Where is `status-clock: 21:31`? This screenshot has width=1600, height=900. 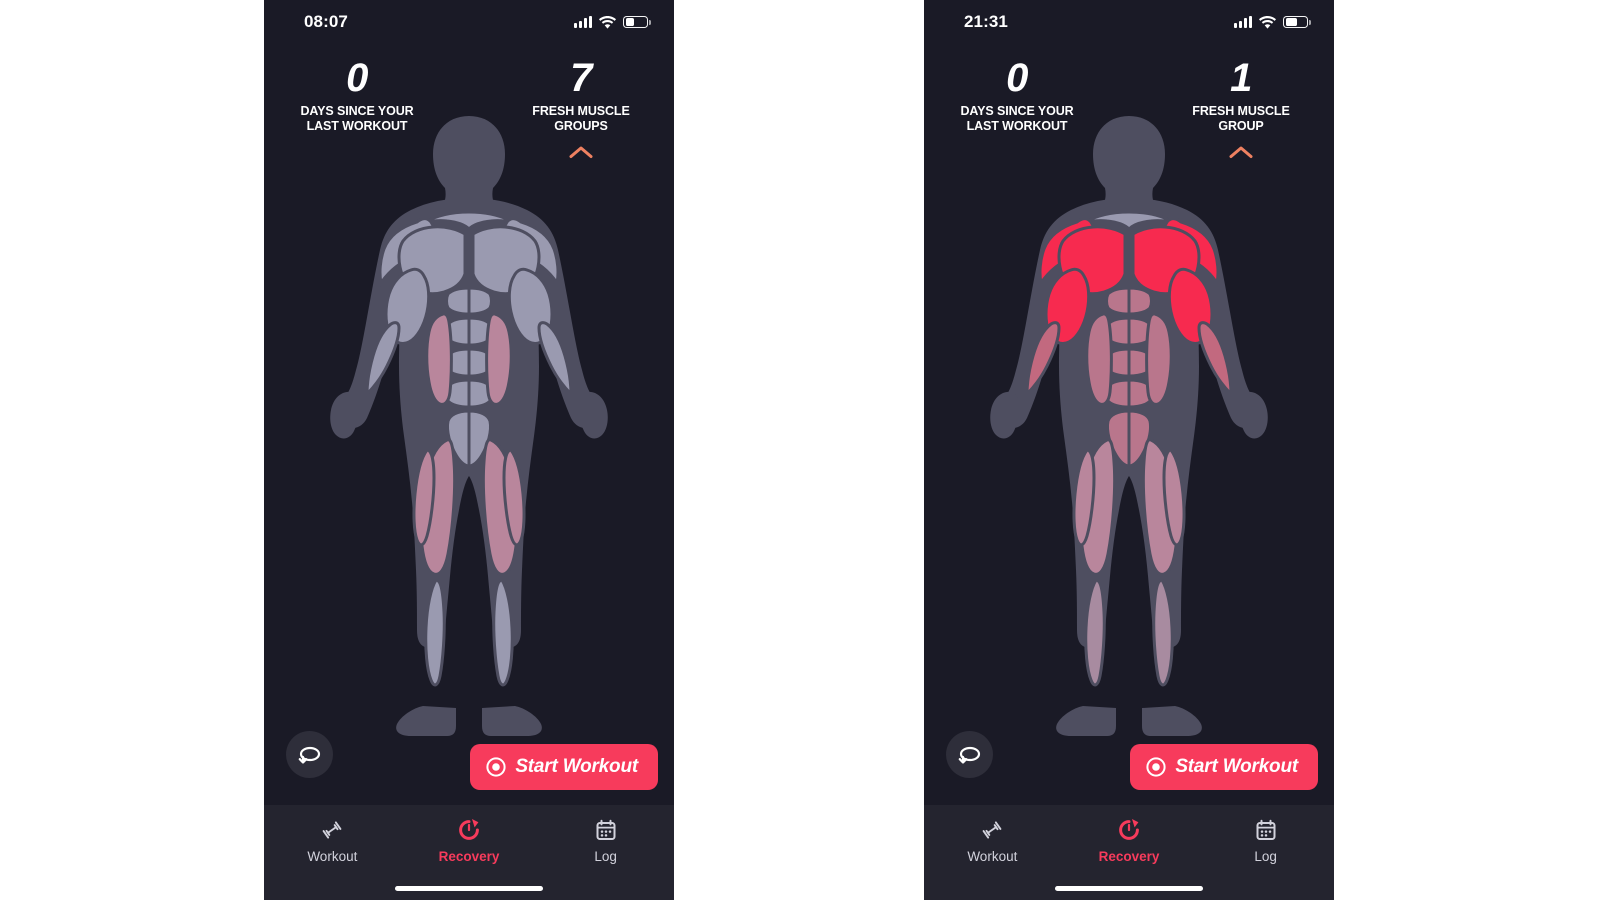
status-clock: 21:31 is located at coordinates (986, 21).